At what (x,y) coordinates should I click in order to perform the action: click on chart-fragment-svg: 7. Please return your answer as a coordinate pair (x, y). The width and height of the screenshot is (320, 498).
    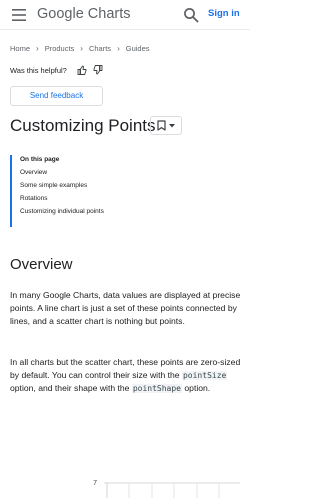
    Looking at the image, I should click on (166, 489).